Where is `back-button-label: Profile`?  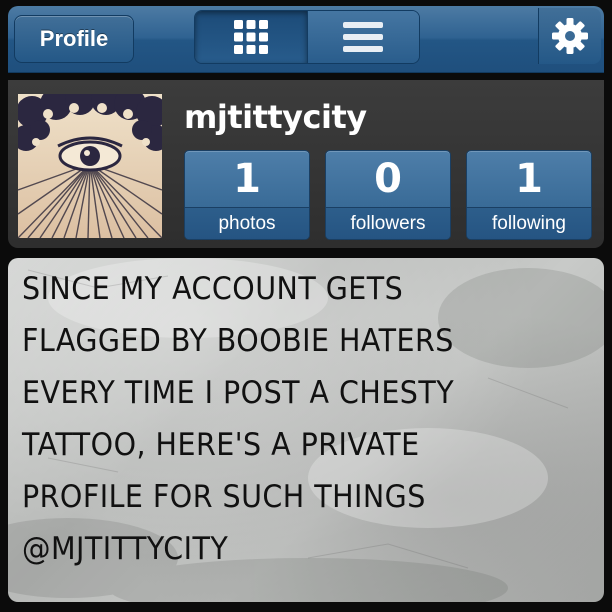 back-button-label: Profile is located at coordinates (74, 38).